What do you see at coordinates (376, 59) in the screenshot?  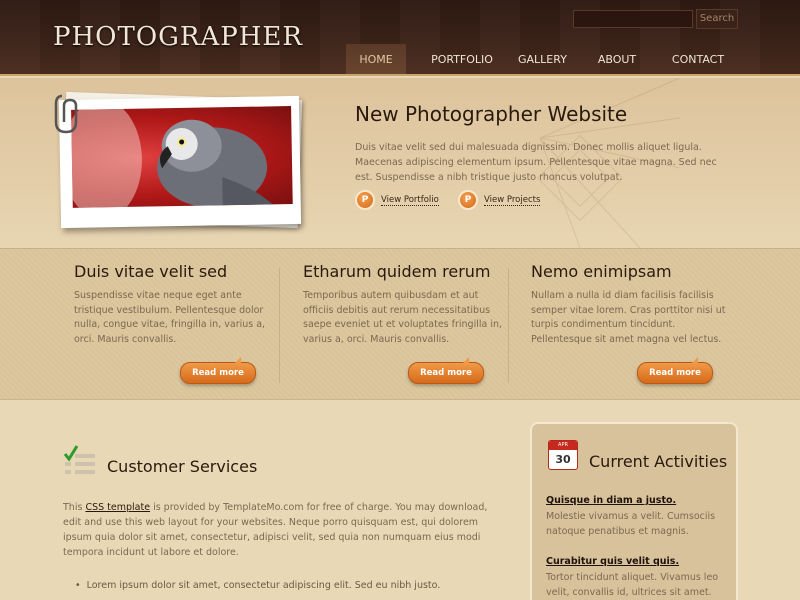 I see `nav-home: HOME` at bounding box center [376, 59].